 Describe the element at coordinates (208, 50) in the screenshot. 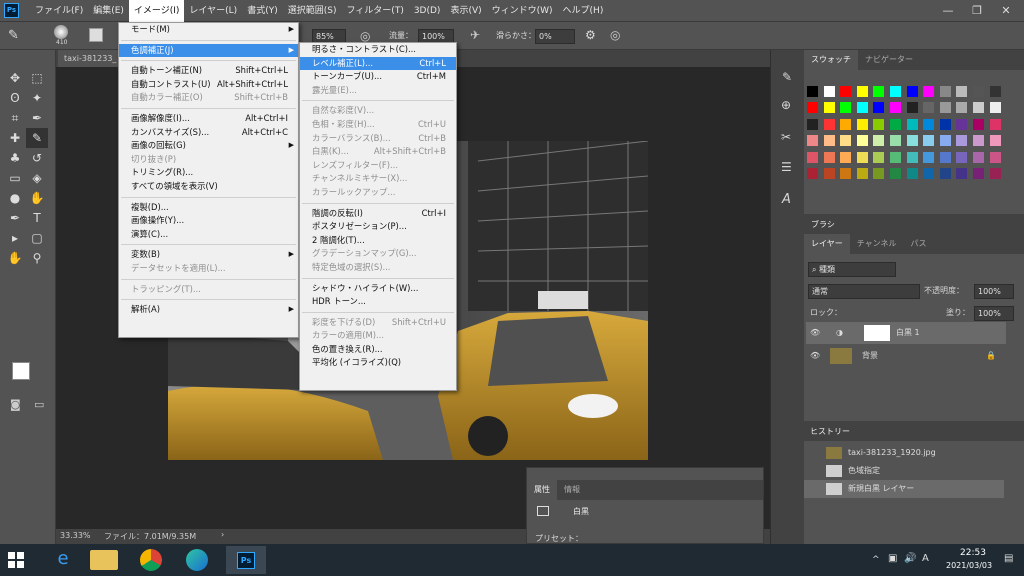

I see `menu-option: 色調補正(J) ▶` at that location.